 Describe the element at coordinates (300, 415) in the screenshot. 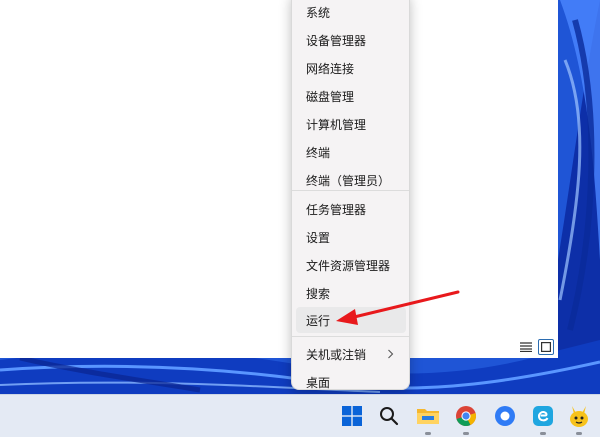

I see `taskbar` at that location.